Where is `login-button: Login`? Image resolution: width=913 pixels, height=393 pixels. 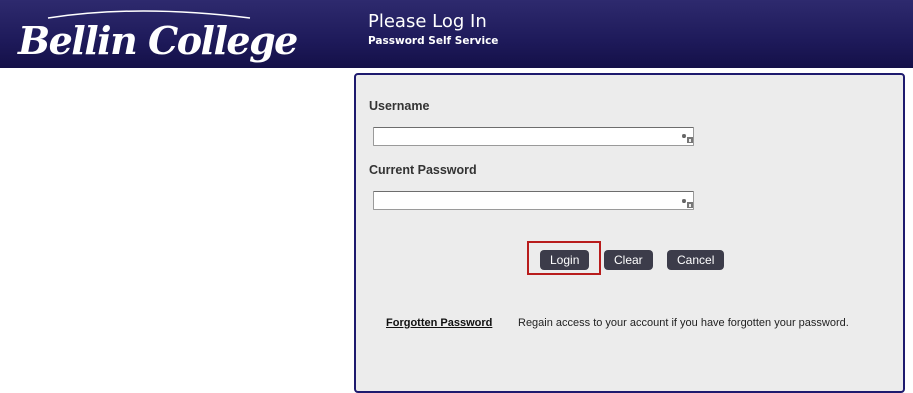 login-button: Login is located at coordinates (565, 260).